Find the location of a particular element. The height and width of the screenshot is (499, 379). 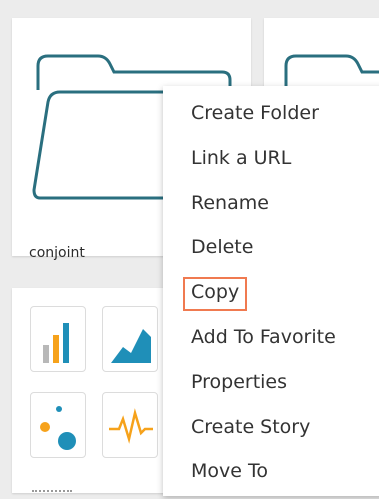

bubble-chart-tile is located at coordinates (58, 425).